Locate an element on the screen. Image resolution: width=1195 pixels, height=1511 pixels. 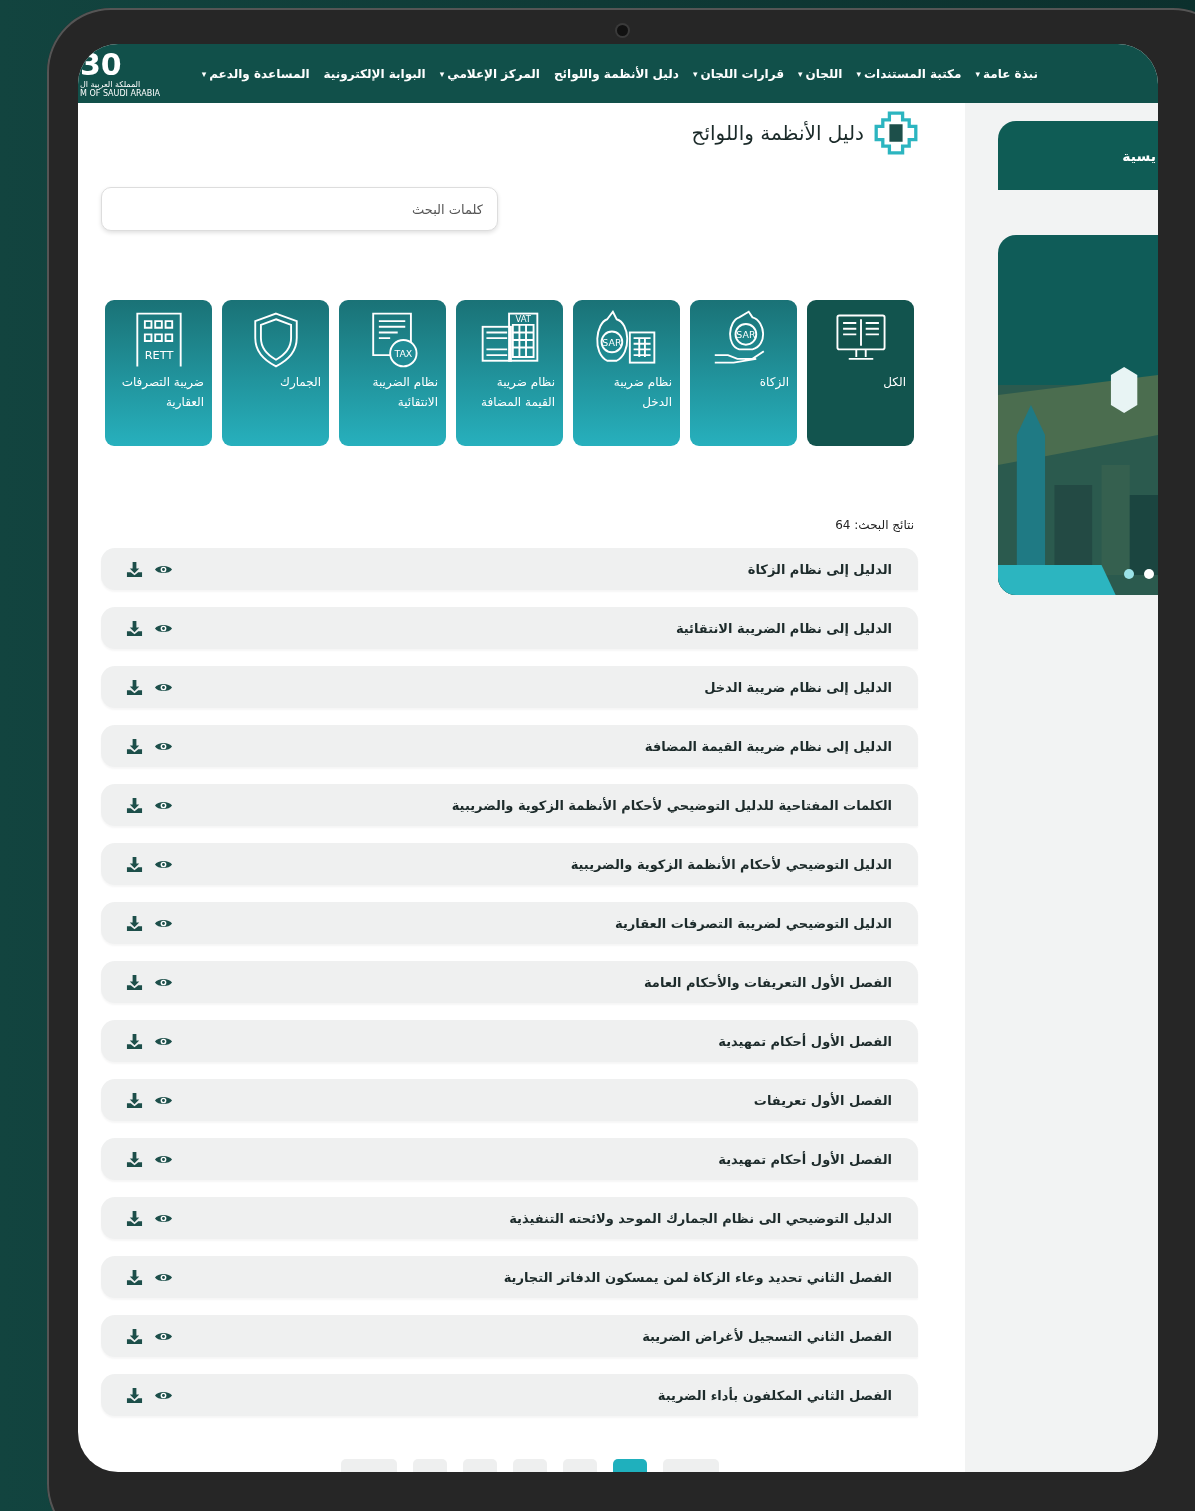
result-row: الدليل إلى نظام الزكاة is located at coordinates (509, 569).